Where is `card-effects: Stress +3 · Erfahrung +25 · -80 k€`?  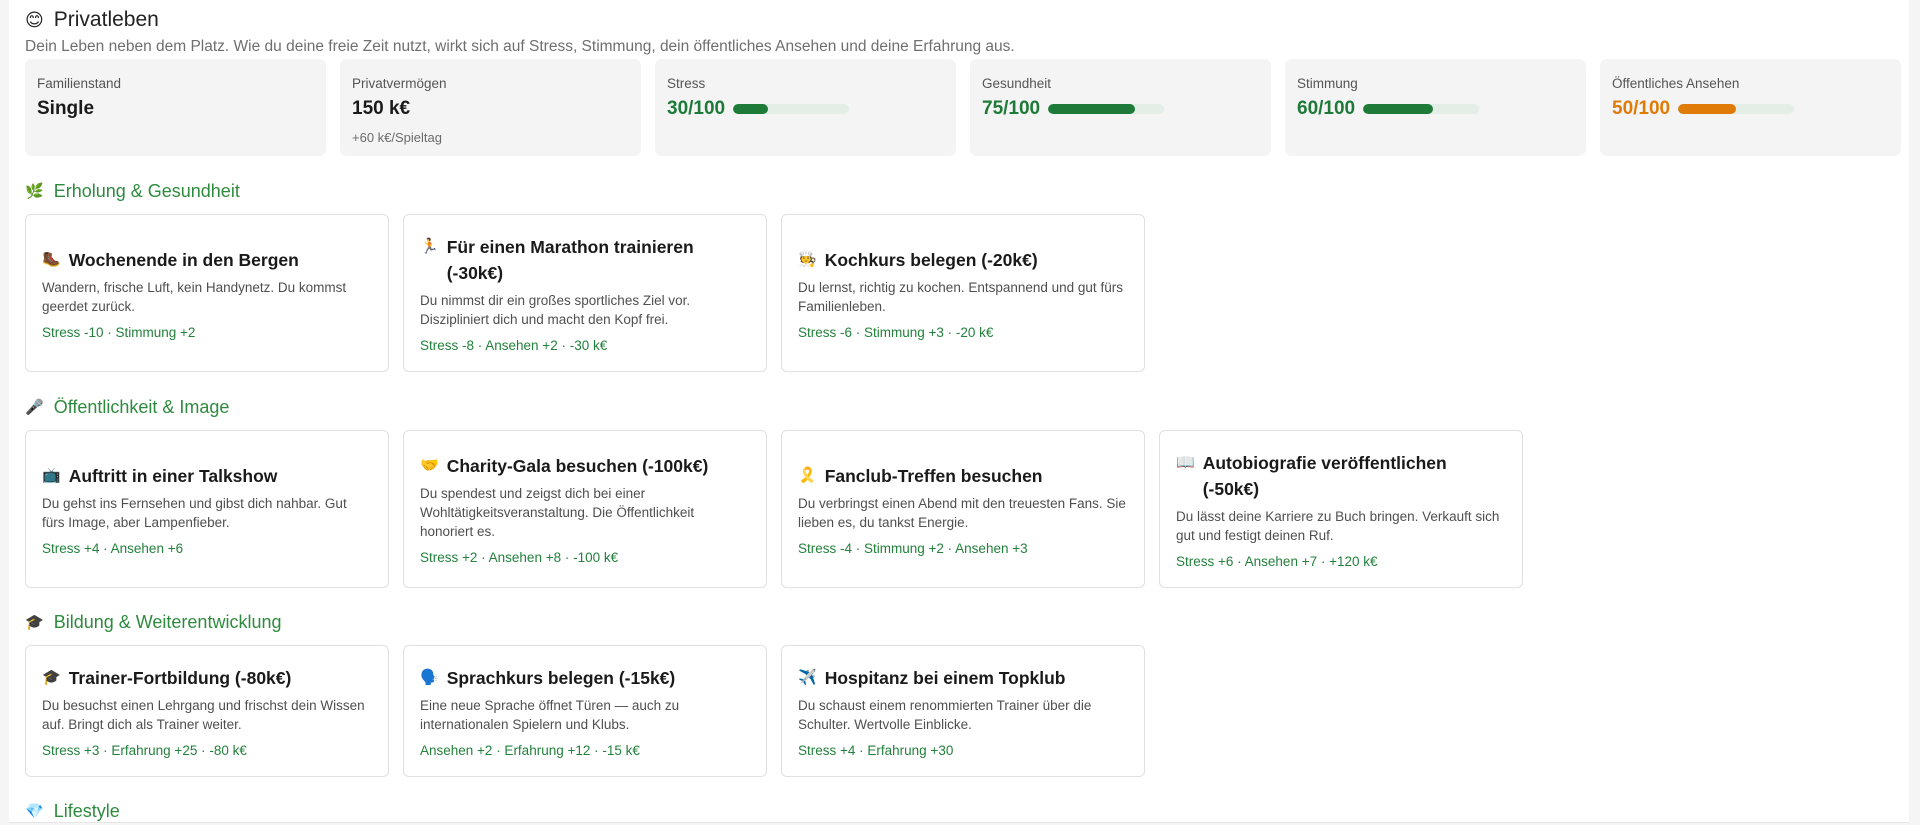
card-effects: Stress +3 · Erfahrung +25 · -80 k€ is located at coordinates (144, 750).